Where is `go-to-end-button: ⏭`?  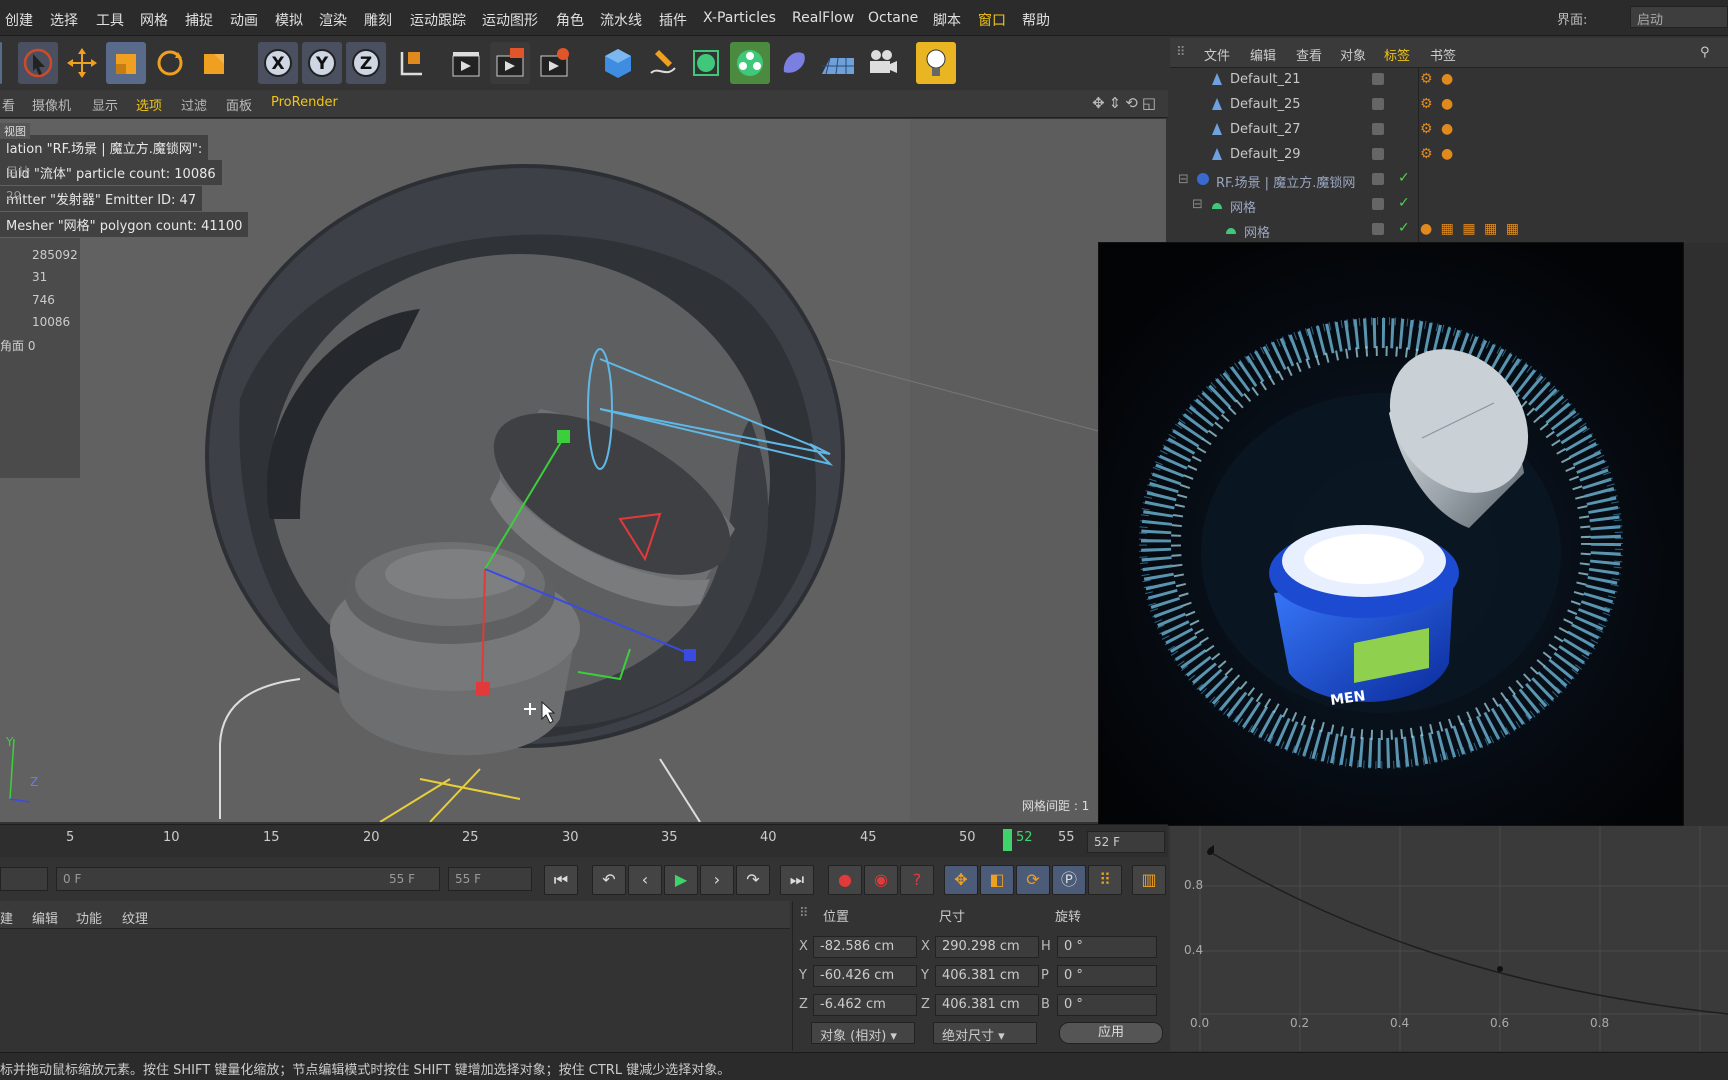 go-to-end-button: ⏭ is located at coordinates (797, 880).